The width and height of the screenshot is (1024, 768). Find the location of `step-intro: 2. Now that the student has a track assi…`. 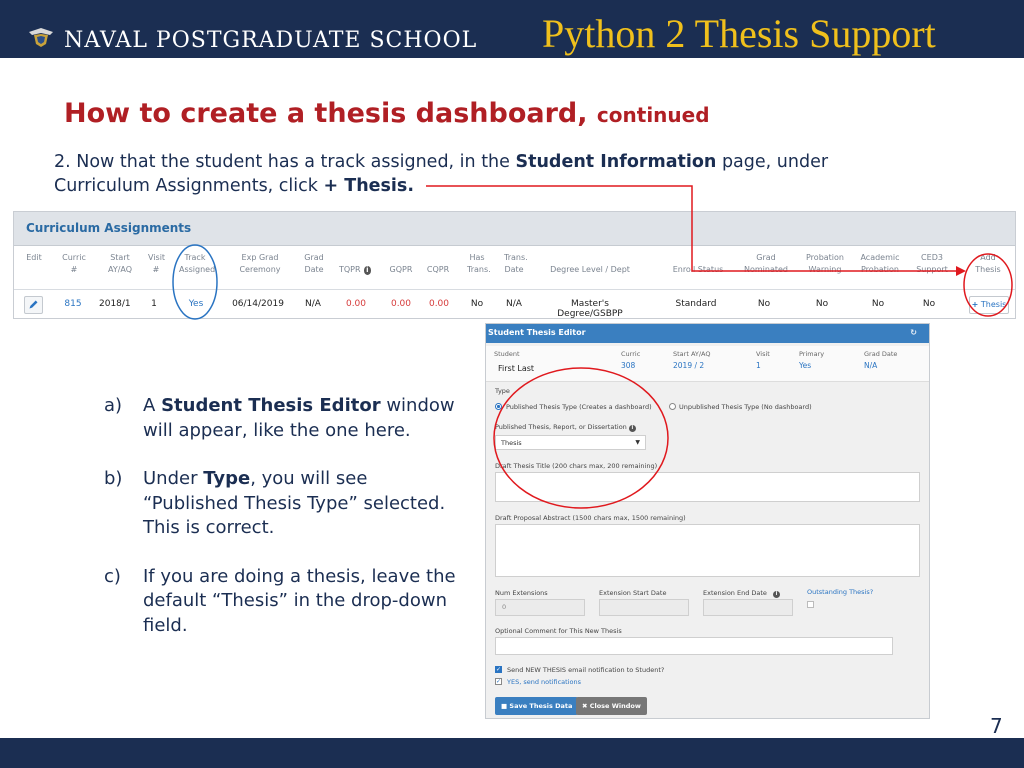

step-intro: 2. Now that the student has a track assi… is located at coordinates (282, 162).